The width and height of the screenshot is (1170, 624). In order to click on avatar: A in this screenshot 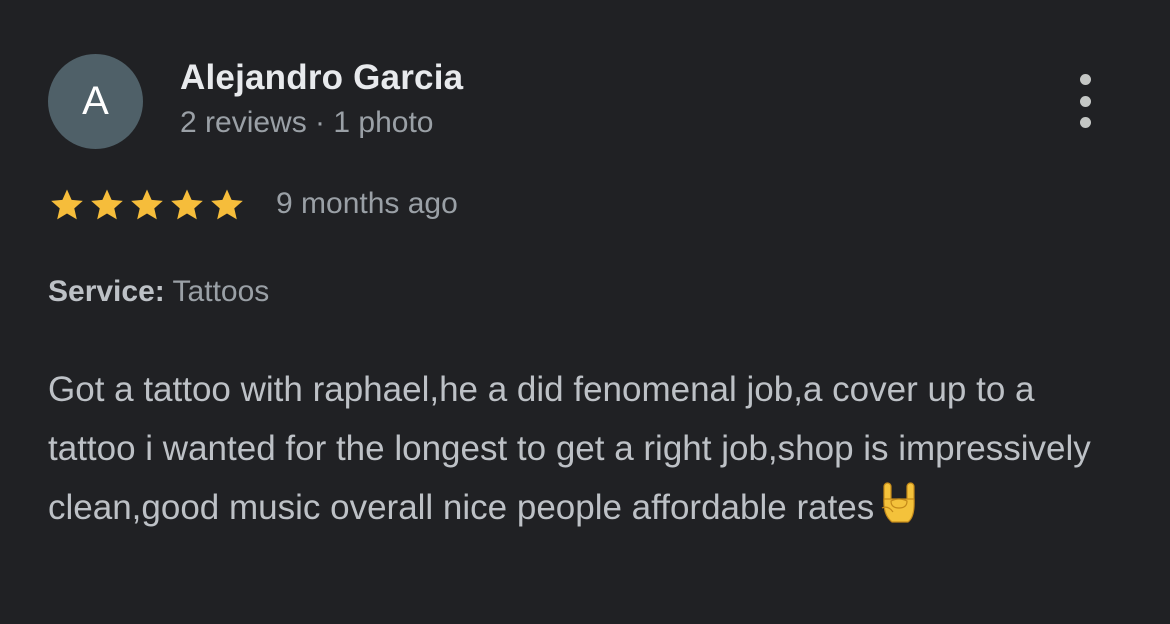, I will do `click(95, 101)`.